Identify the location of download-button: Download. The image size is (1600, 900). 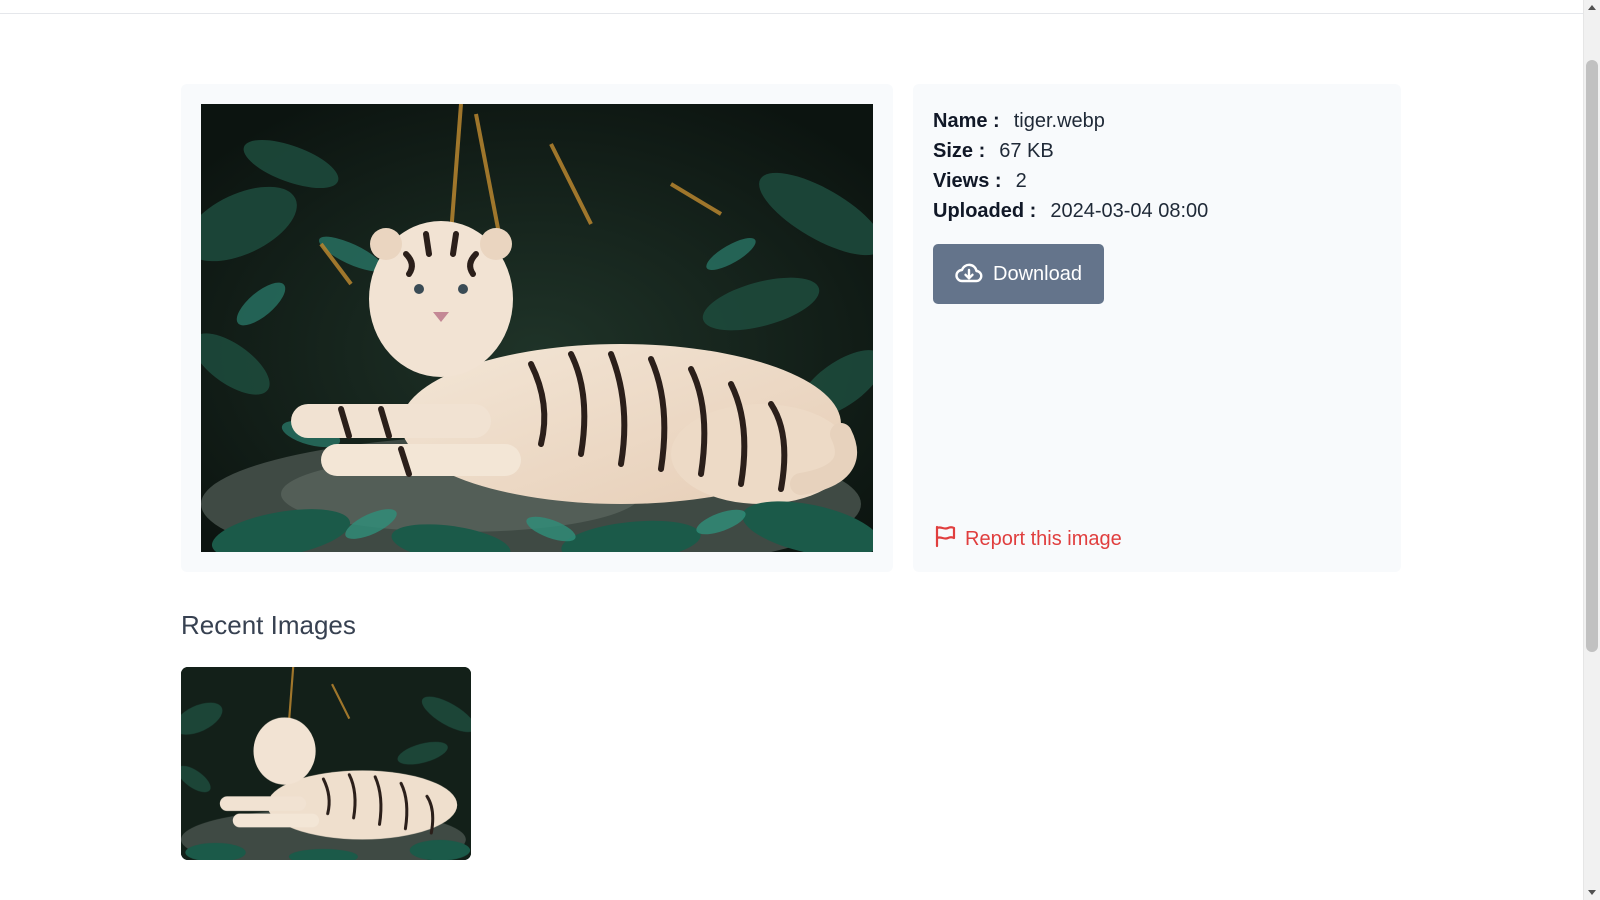
(1018, 274).